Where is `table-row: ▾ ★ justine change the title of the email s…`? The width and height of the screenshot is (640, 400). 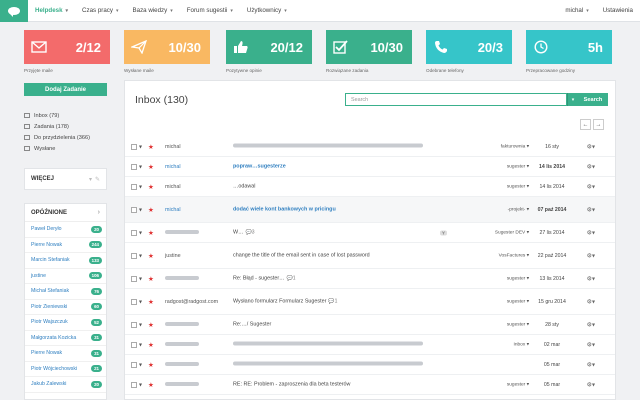 table-row: ▾ ★ justine change the title of the email s… is located at coordinates (370, 256).